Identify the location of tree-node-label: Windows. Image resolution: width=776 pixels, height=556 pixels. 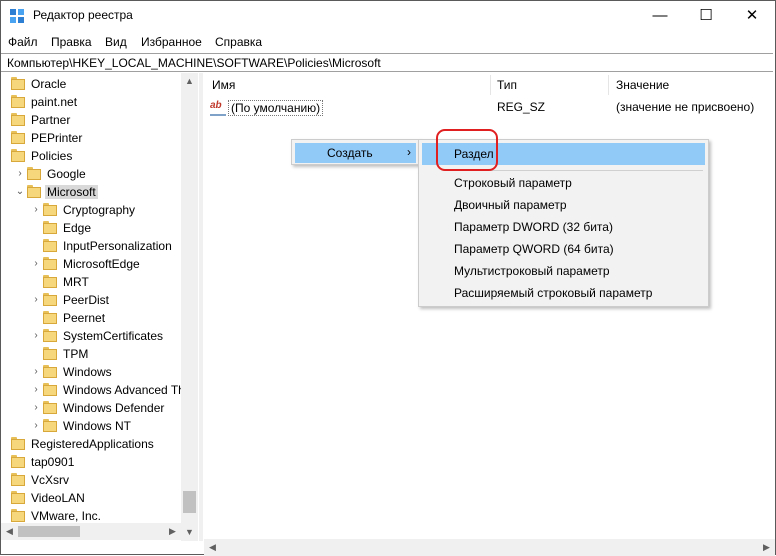
(87, 372).